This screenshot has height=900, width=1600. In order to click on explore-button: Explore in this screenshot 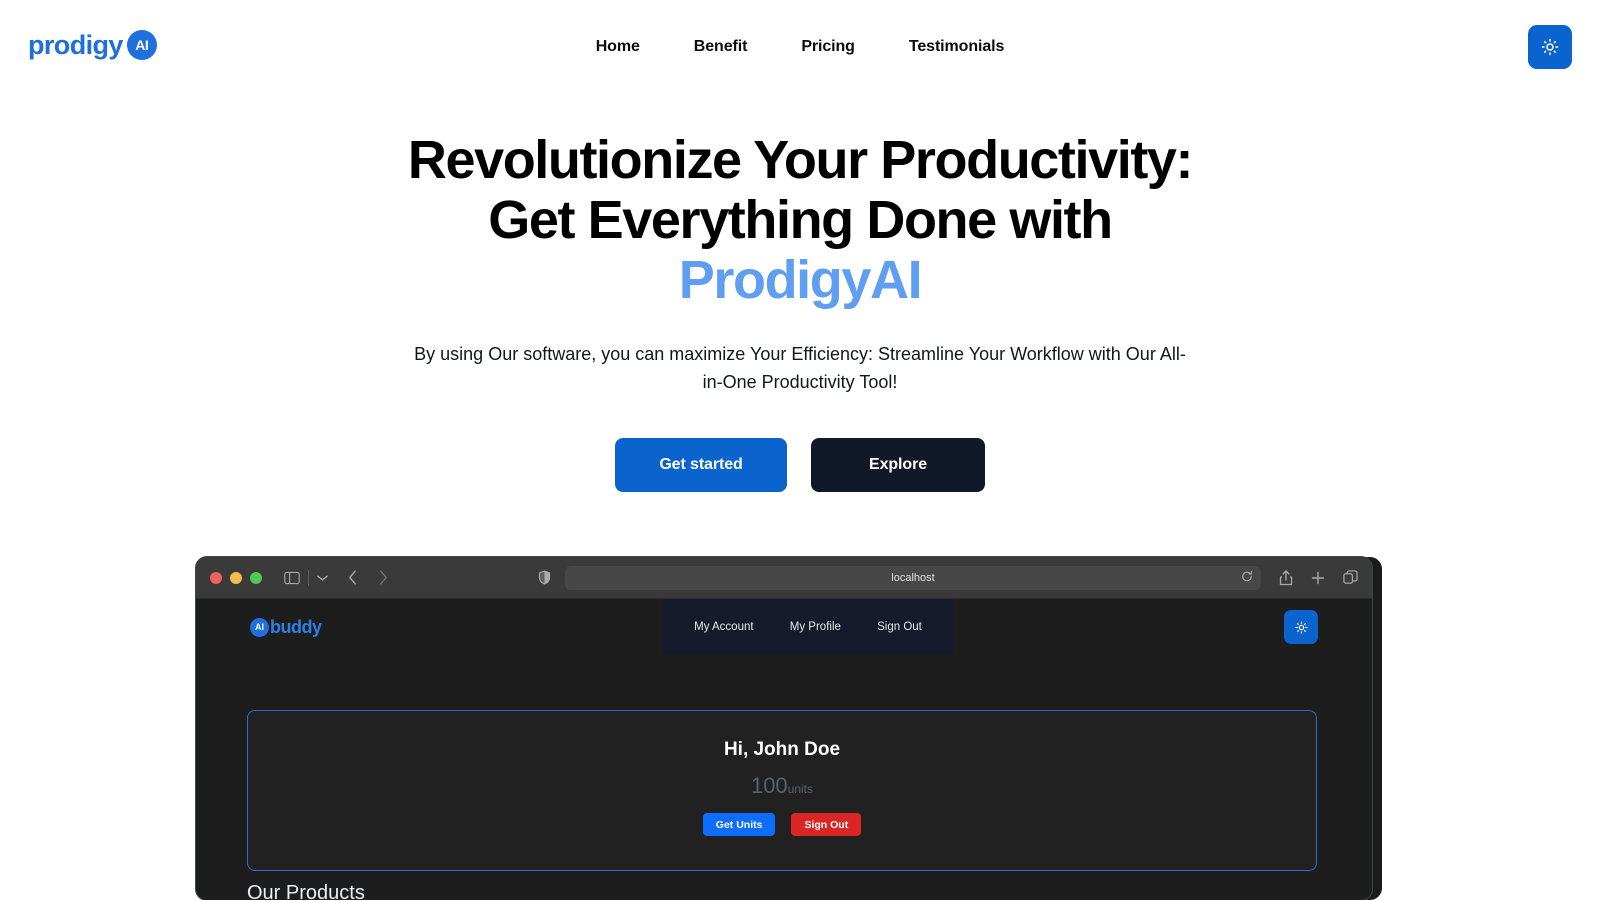, I will do `click(898, 465)`.